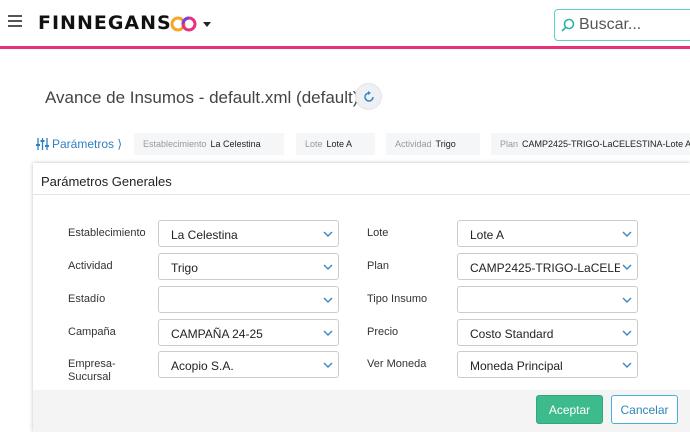  I want to click on field-label-ver-moneda: Ver Moneda, so click(397, 364).